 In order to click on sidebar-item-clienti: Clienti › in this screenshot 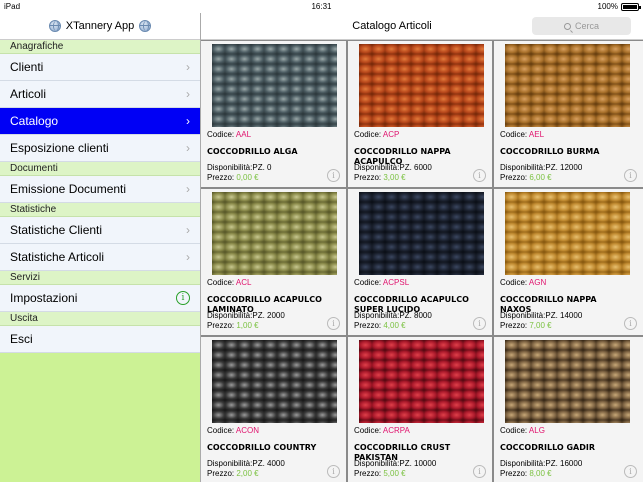, I will do `click(100, 67)`.